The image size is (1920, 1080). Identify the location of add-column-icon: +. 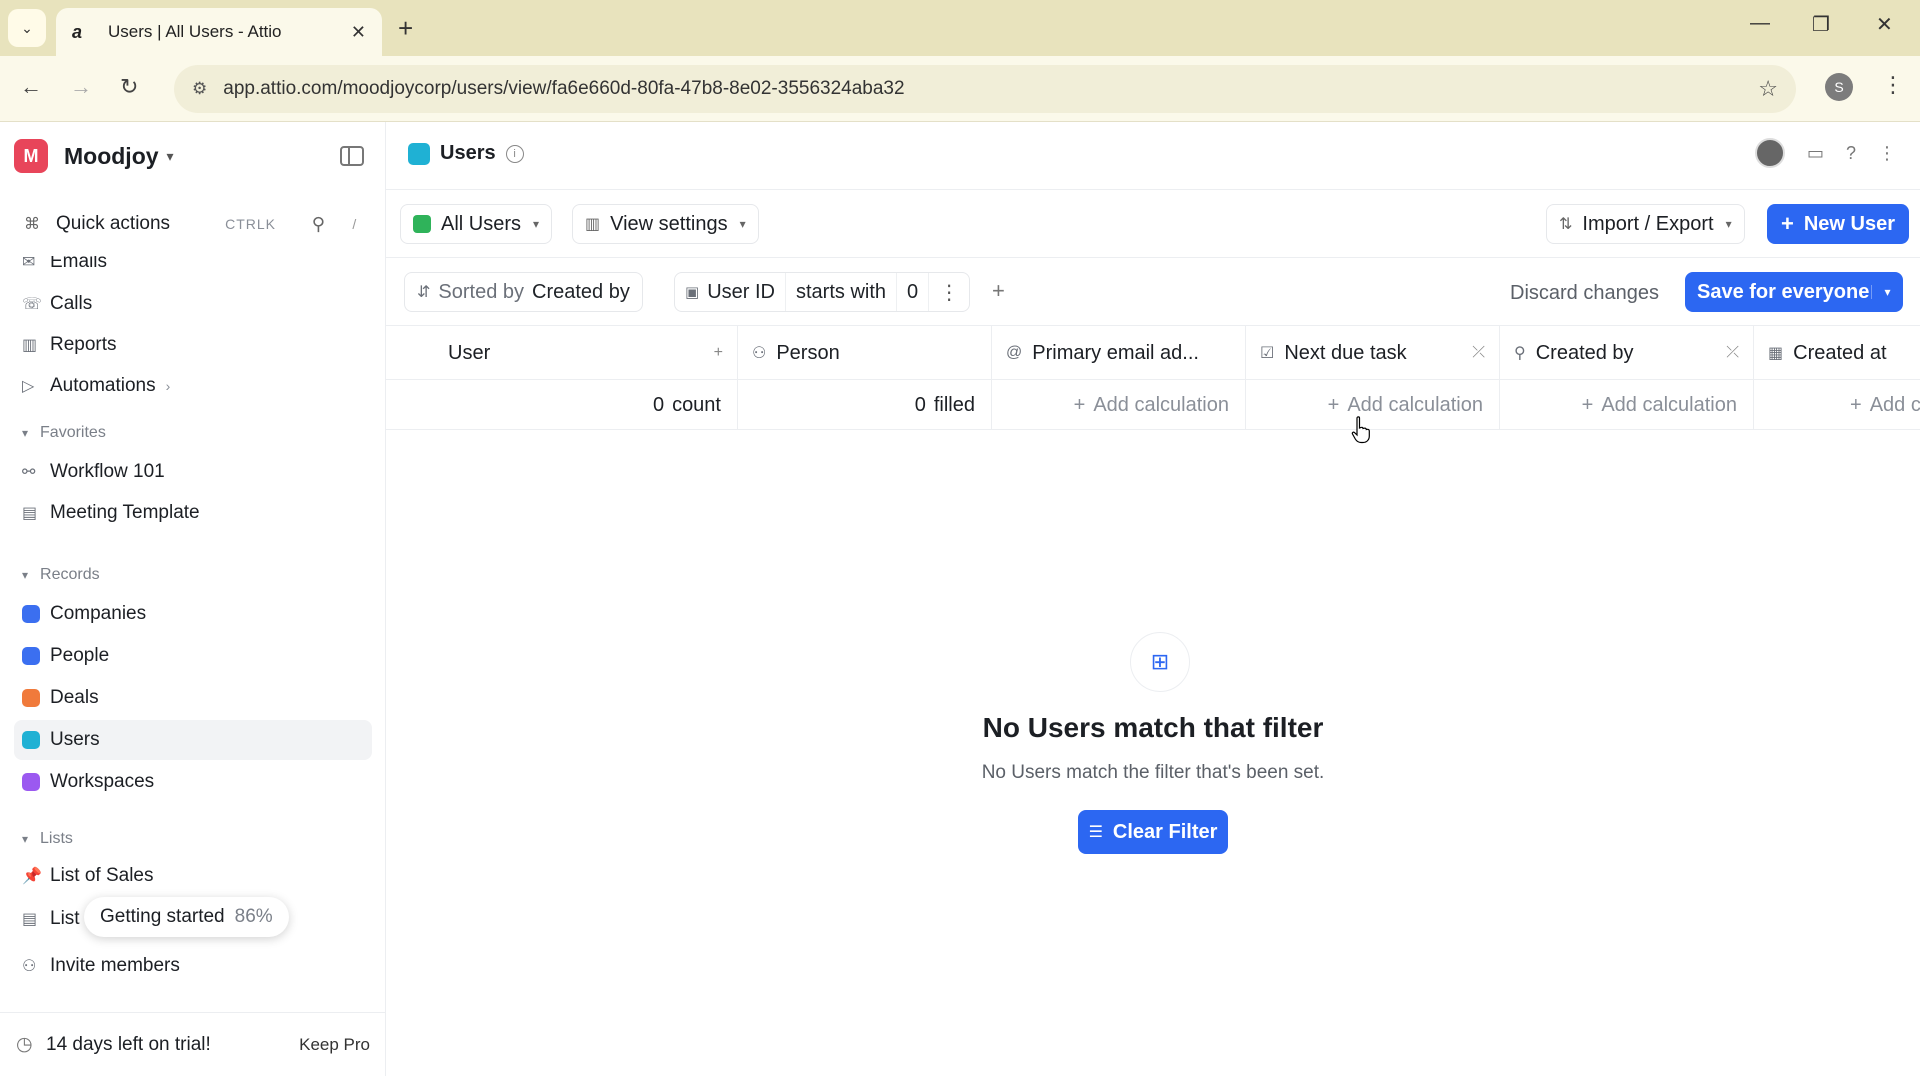
(718, 353).